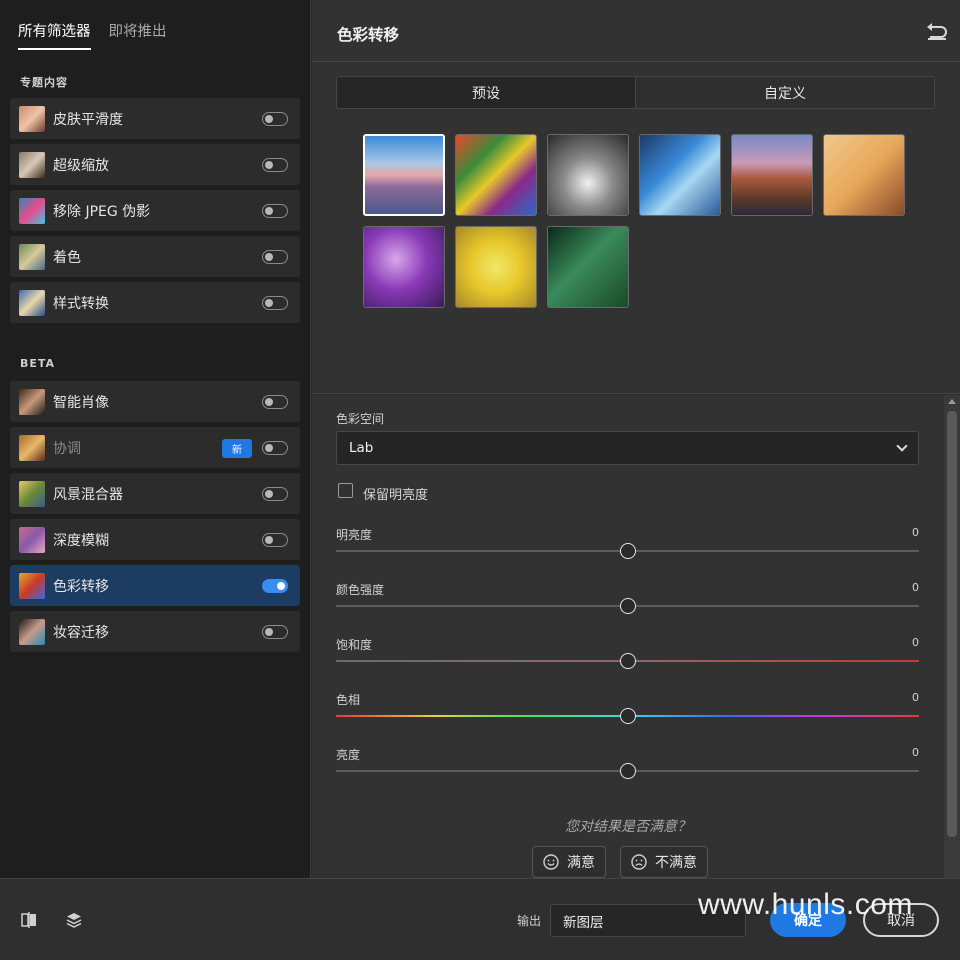 The width and height of the screenshot is (960, 960). What do you see at coordinates (952, 401) in the screenshot?
I see `scroll-up-icon` at bounding box center [952, 401].